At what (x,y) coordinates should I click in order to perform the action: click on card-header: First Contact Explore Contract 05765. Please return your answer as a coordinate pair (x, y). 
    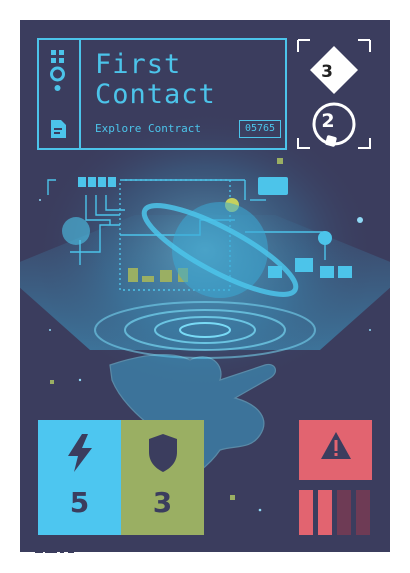
    Looking at the image, I should click on (162, 94).